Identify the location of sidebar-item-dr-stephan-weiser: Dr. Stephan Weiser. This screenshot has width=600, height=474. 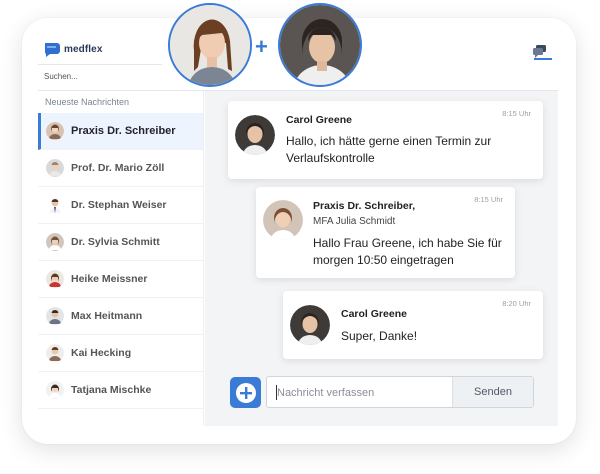
(120, 205).